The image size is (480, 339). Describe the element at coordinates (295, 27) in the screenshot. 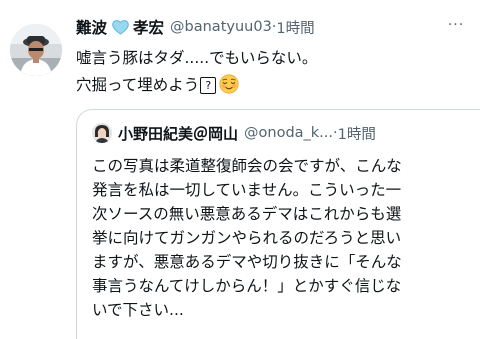

I see `tweet-timestamp: 1時間` at that location.